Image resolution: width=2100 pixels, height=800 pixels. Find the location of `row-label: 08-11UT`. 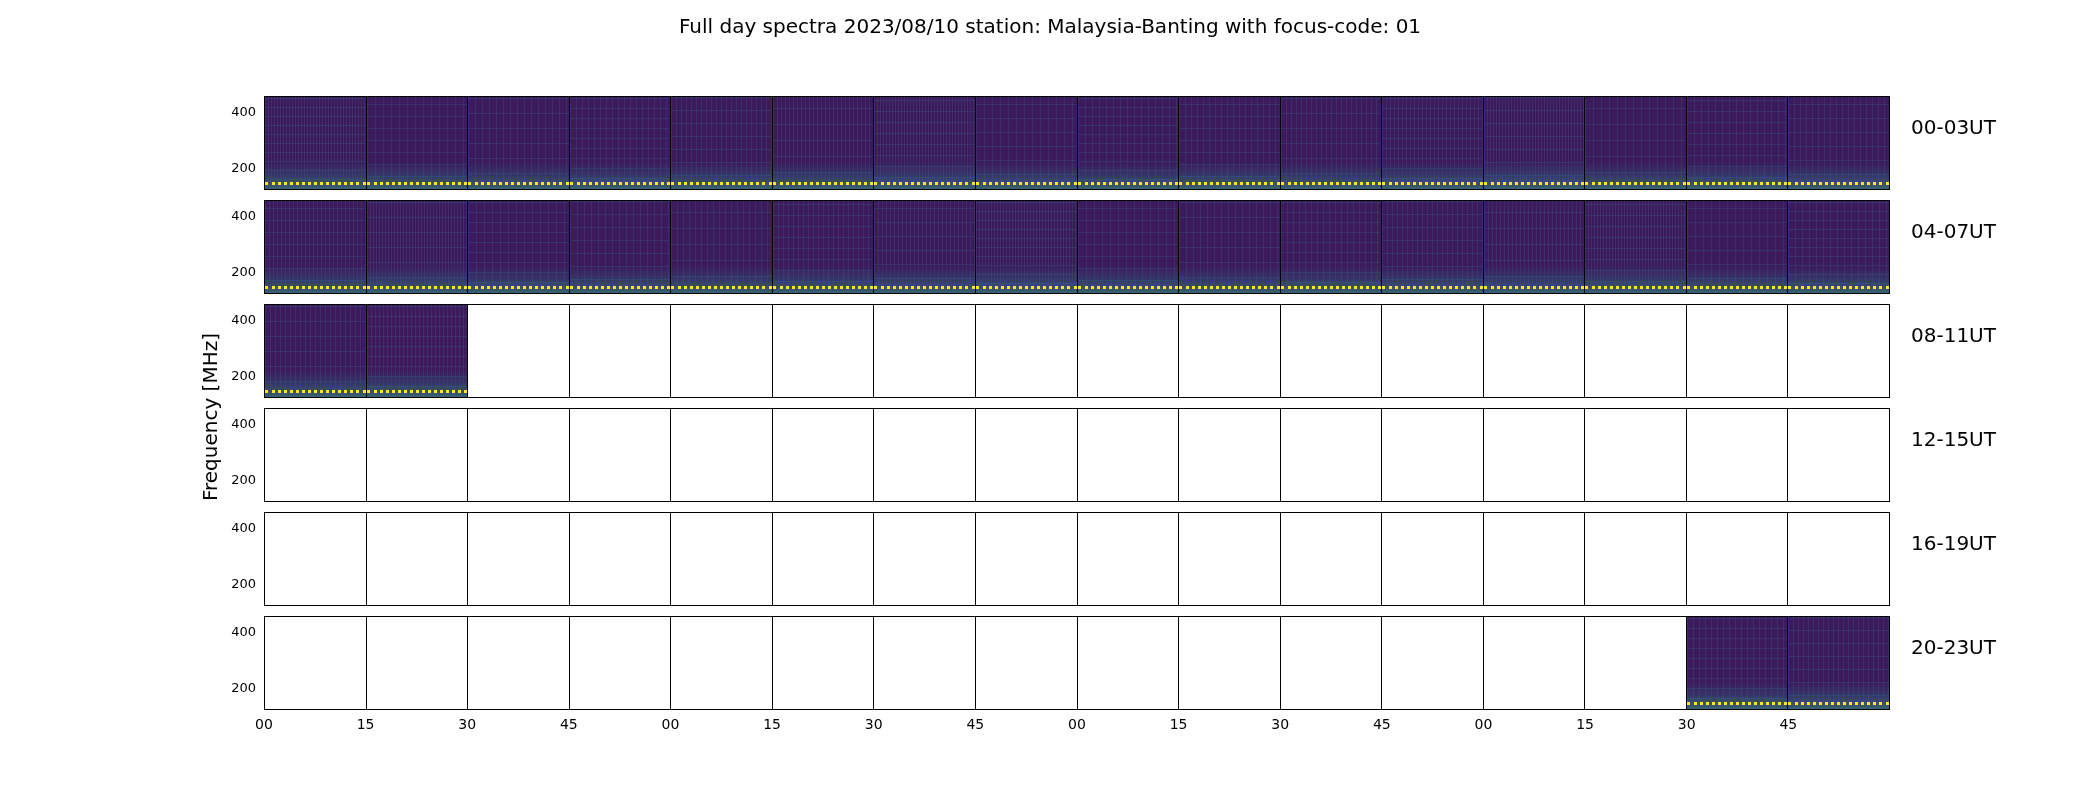

row-label: 08-11UT is located at coordinates (1953, 335).